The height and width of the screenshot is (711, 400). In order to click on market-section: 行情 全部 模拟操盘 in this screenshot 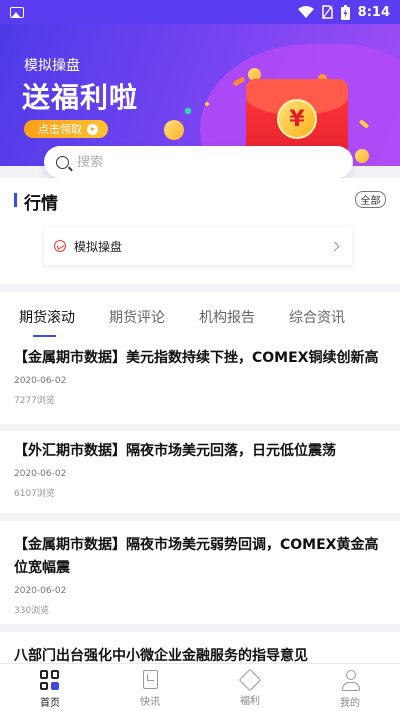, I will do `click(200, 231)`.